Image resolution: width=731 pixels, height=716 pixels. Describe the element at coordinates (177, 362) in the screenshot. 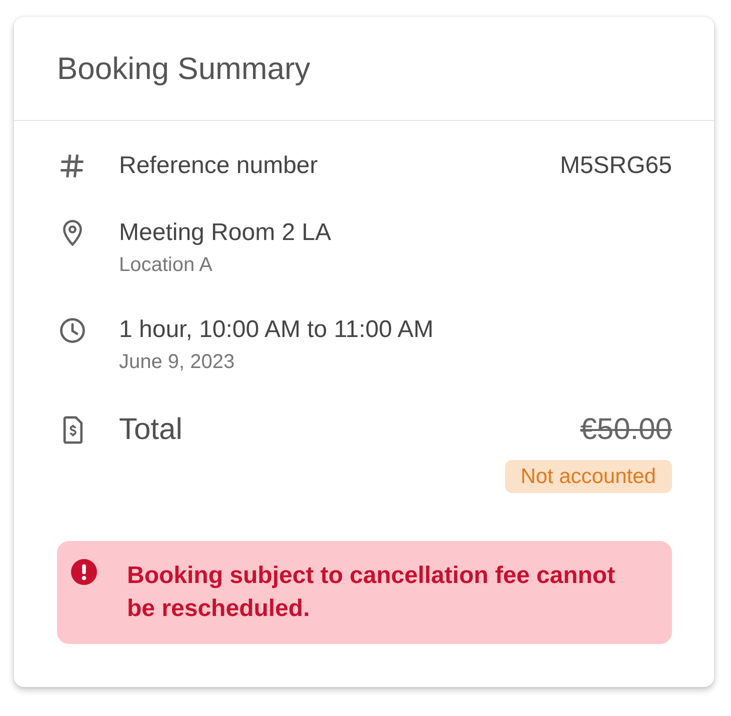

I see `booking-date: June 9, 2023` at that location.